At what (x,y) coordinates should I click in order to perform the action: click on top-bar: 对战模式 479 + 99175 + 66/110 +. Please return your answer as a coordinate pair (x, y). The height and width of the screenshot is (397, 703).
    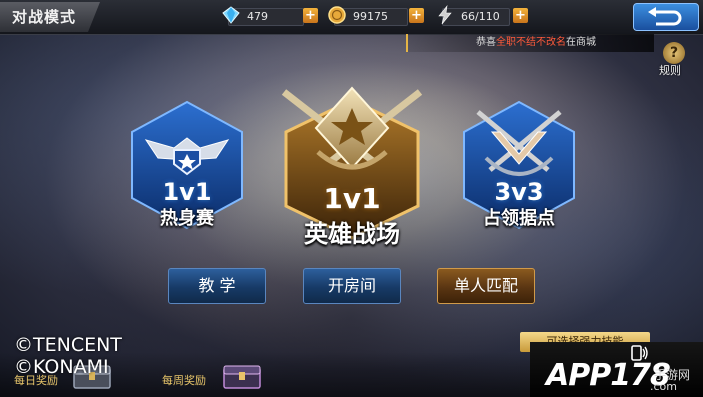
    Looking at the image, I should click on (351, 17).